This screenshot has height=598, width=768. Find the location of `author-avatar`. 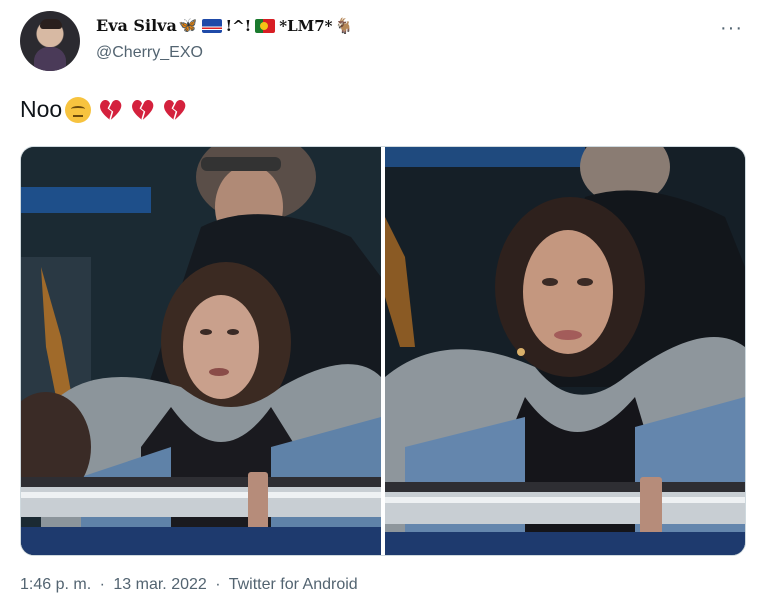

author-avatar is located at coordinates (50, 41).